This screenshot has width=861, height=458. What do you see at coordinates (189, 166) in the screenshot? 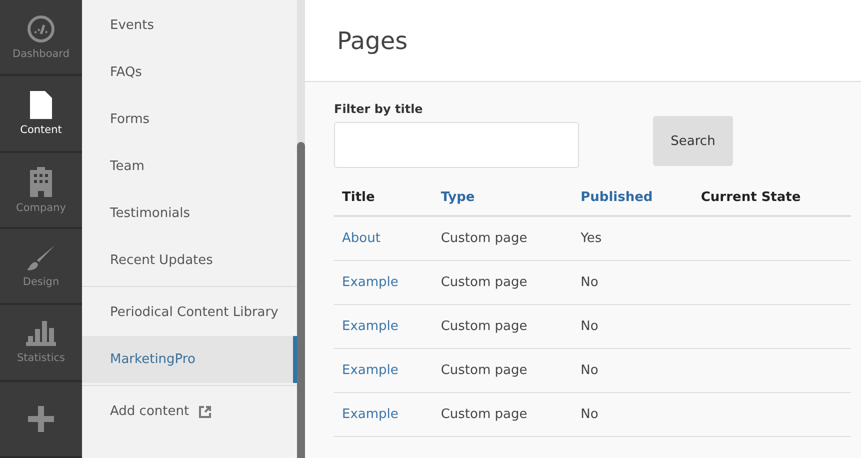
I see `sidebar-item: Team` at bounding box center [189, 166].